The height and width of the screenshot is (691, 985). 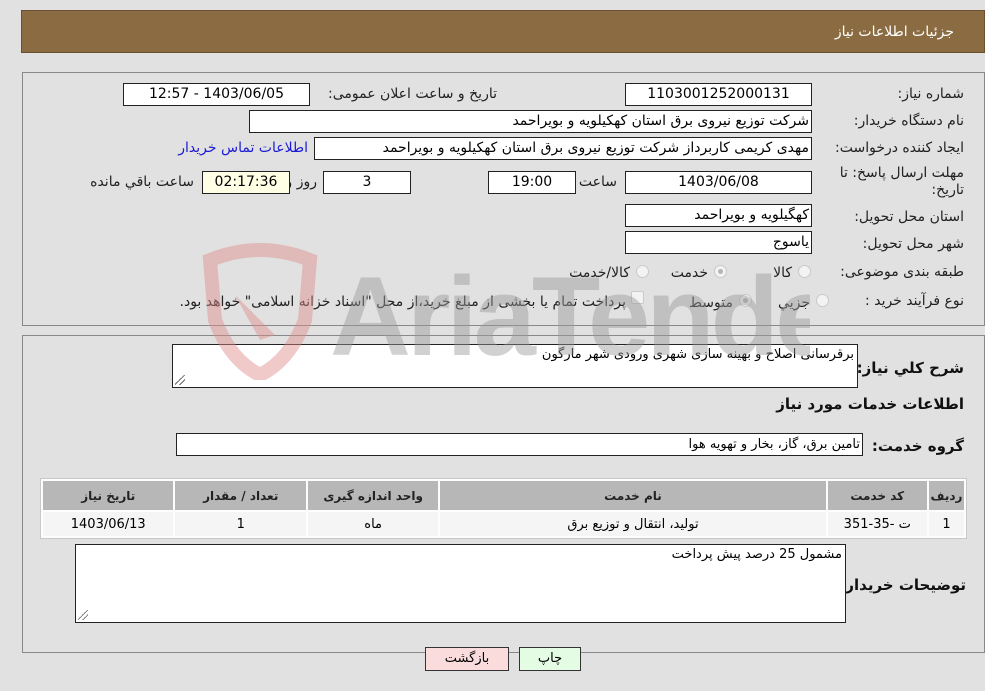 What do you see at coordinates (804, 271) in the screenshot?
I see `category-radio-goods` at bounding box center [804, 271].